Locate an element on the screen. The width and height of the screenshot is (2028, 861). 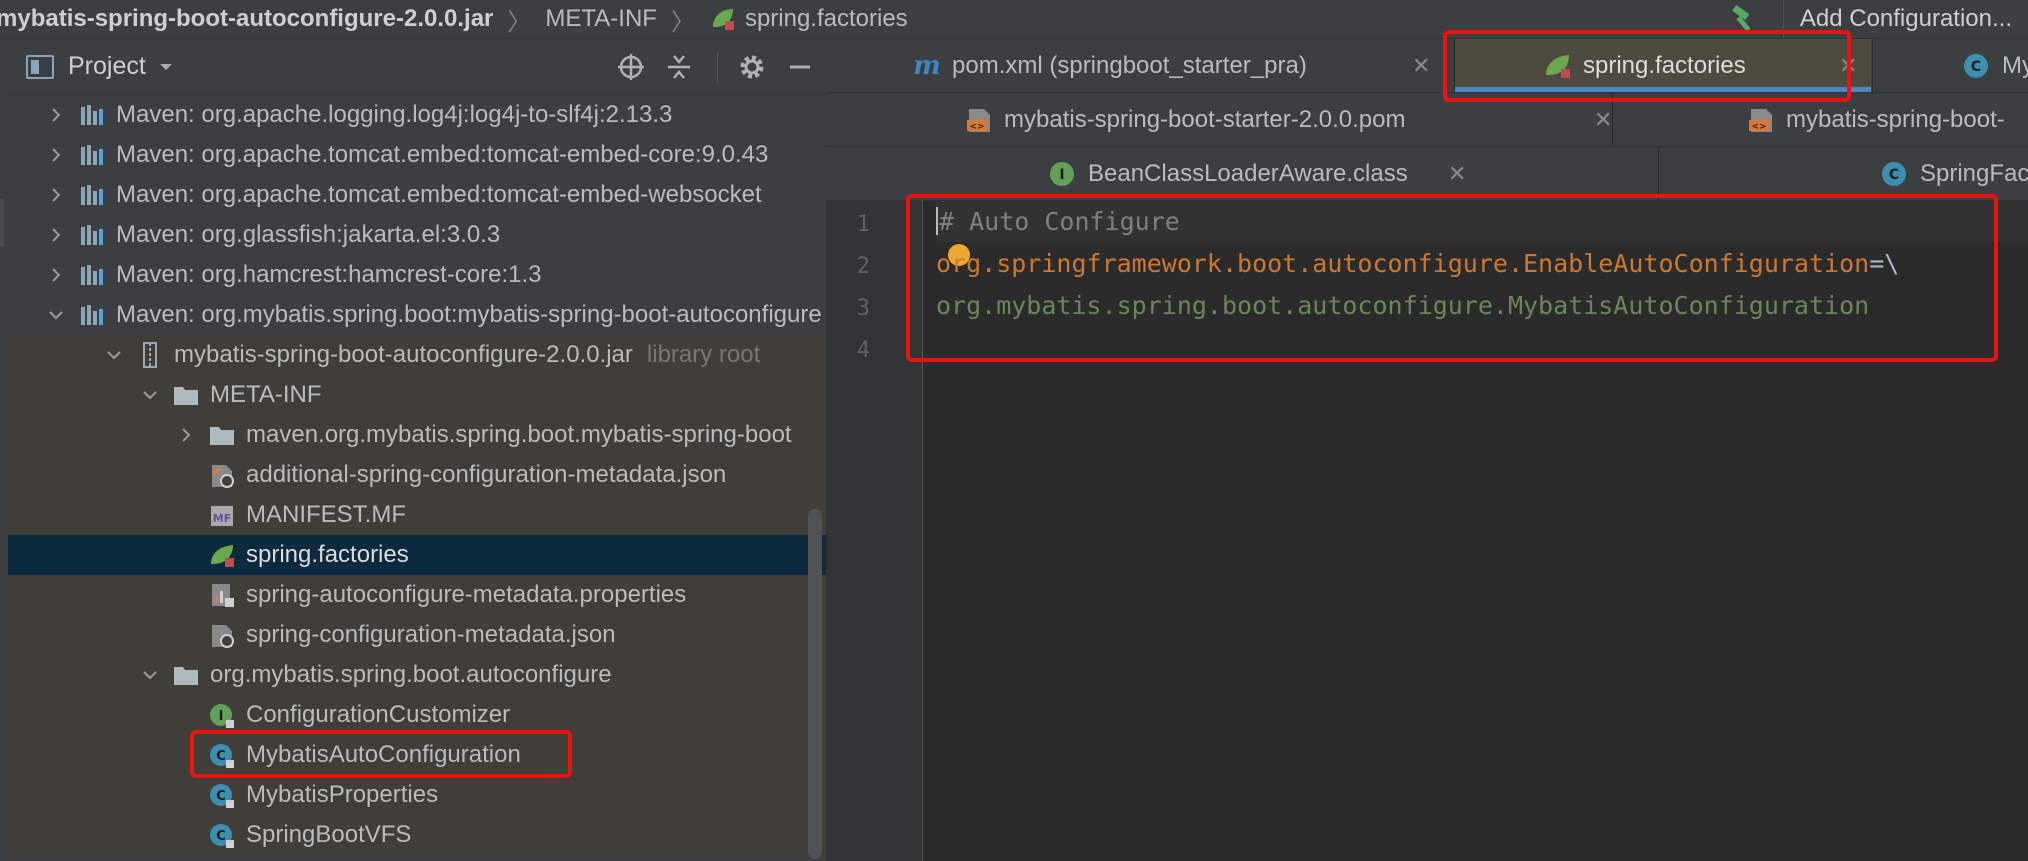
crosshair-icon is located at coordinates (631, 66).